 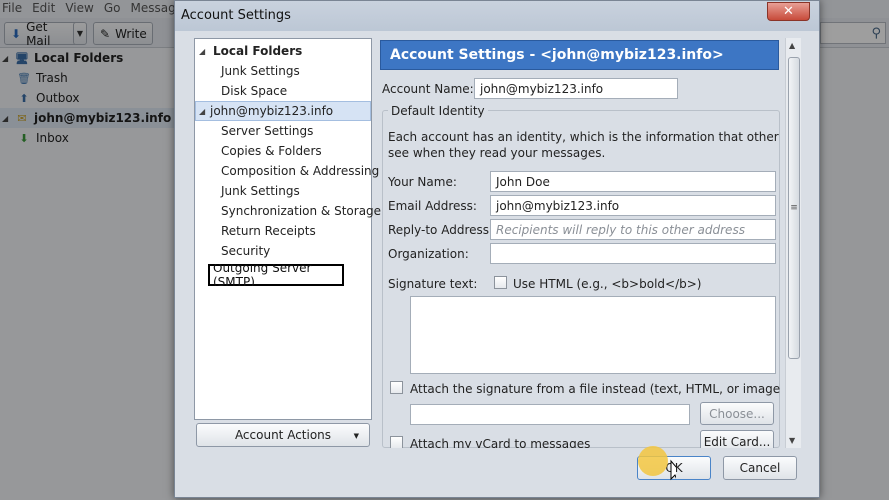 I want to click on settings-scrollbar: ▲ ≡ ▼, so click(x=793, y=243).